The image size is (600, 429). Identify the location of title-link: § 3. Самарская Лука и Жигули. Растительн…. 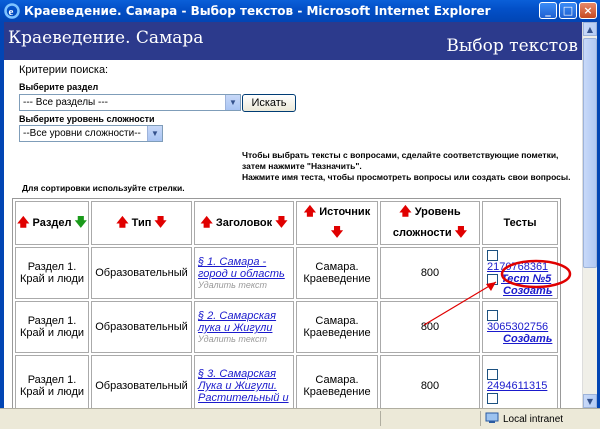
(245, 386).